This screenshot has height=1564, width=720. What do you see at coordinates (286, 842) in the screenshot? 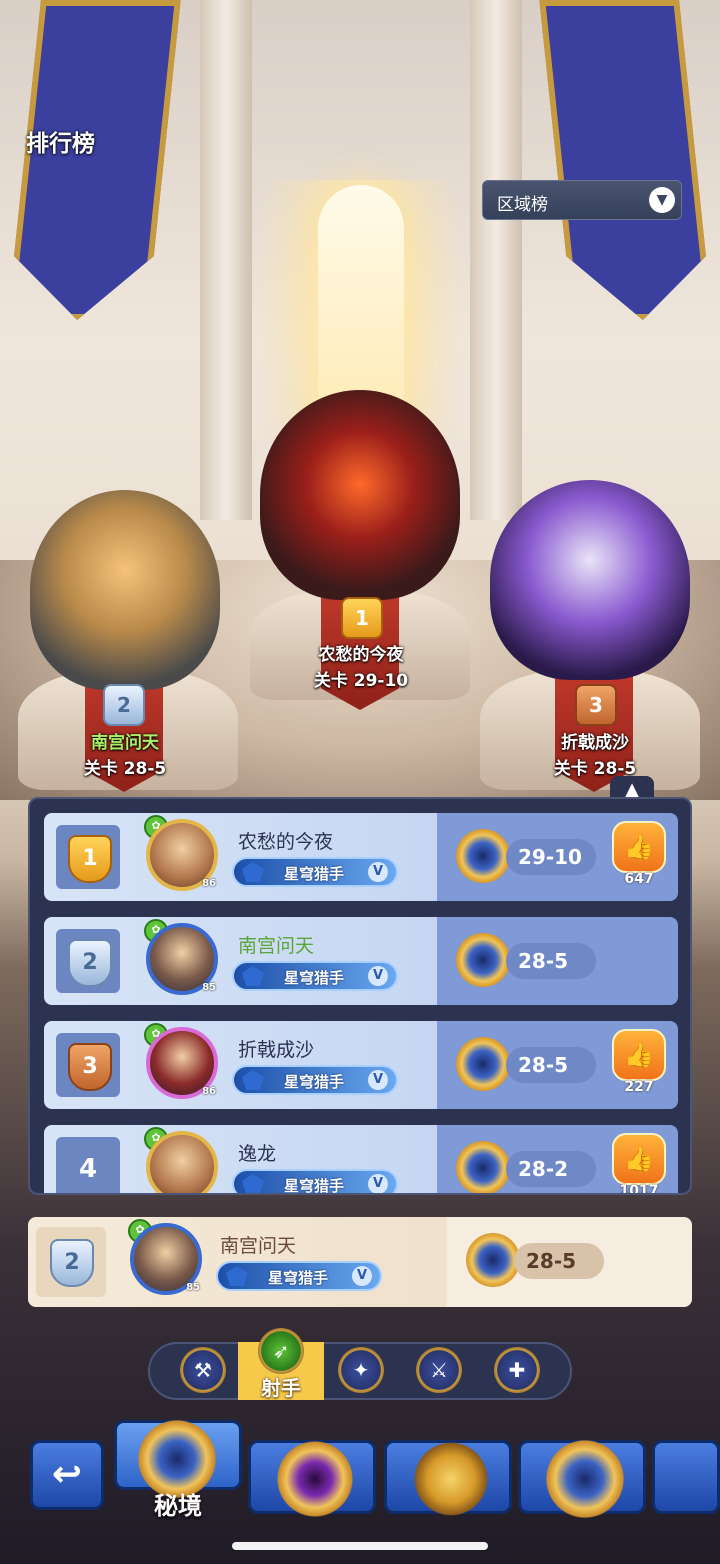
I see `player-name: 农愁的今夜` at bounding box center [286, 842].